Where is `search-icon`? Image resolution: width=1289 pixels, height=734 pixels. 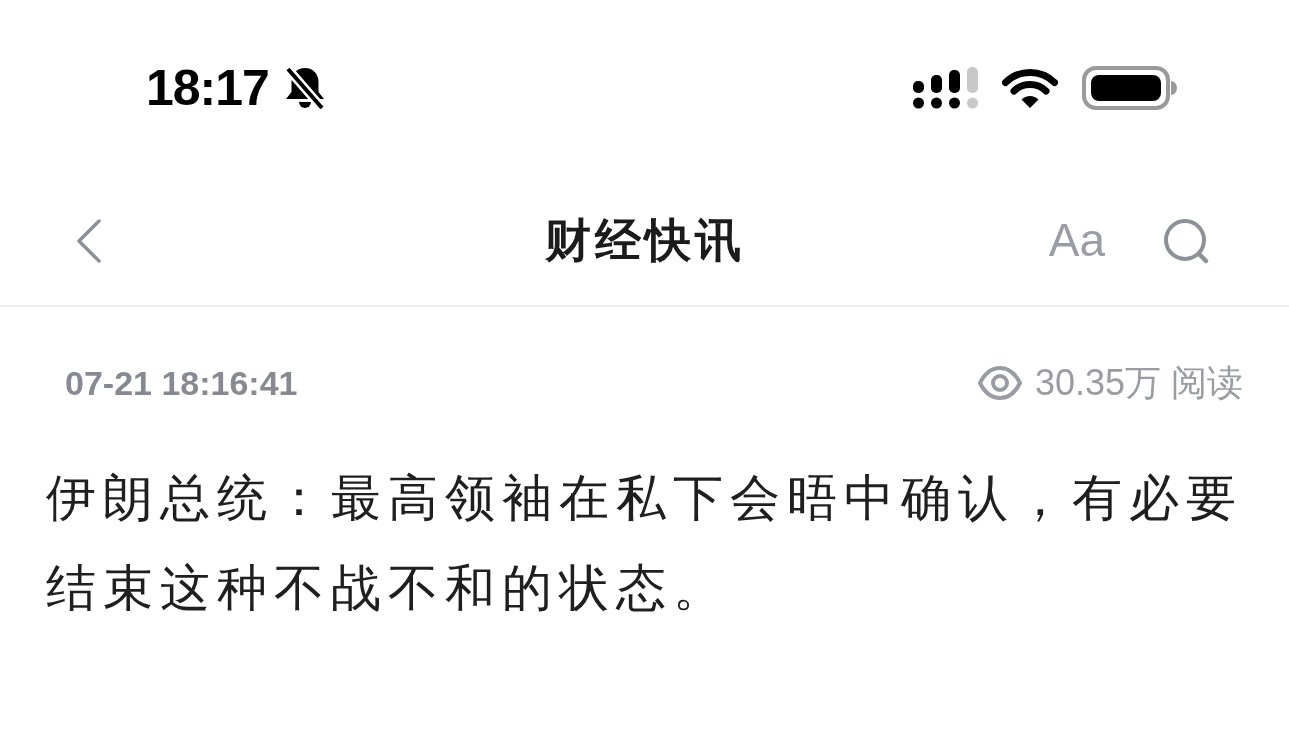
search-icon is located at coordinates (1186, 240).